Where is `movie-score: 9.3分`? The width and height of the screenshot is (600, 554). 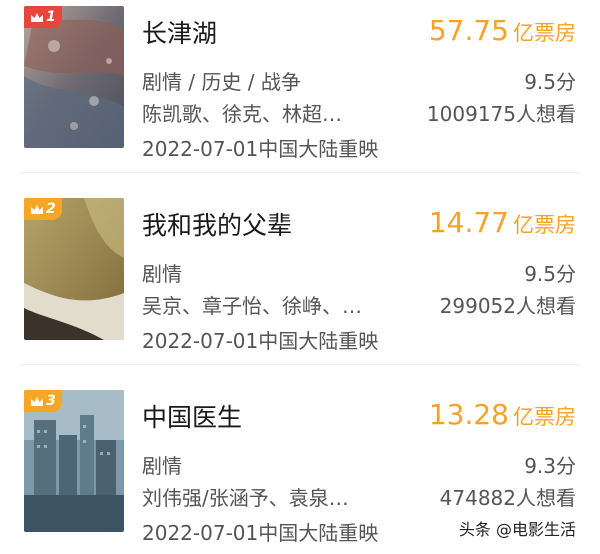
movie-score: 9.3分 is located at coordinates (550, 466).